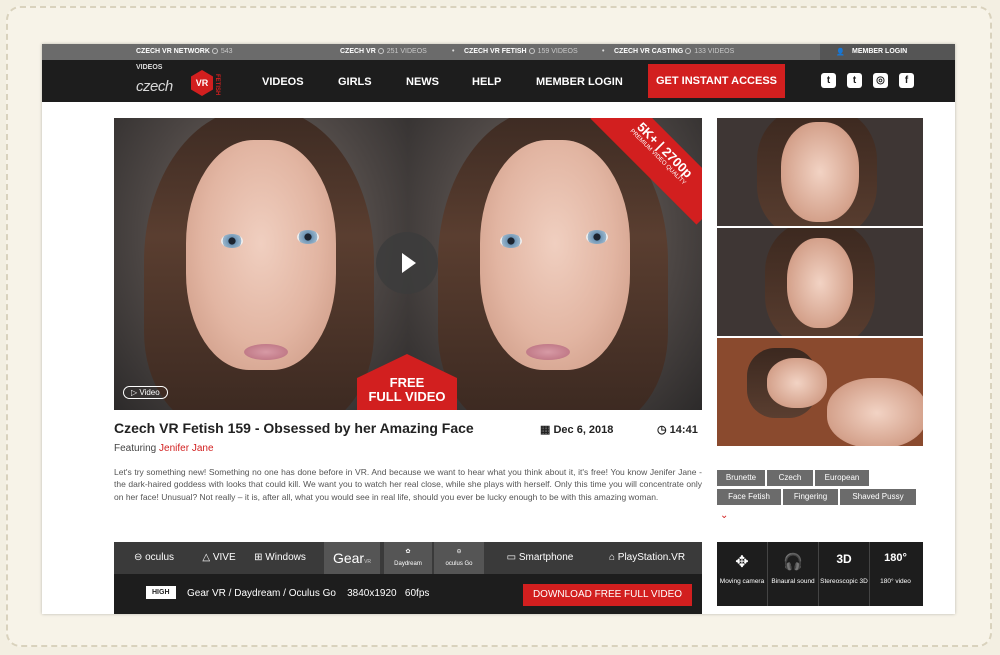  I want to click on gearvr-icon: GearVR, so click(352, 558).